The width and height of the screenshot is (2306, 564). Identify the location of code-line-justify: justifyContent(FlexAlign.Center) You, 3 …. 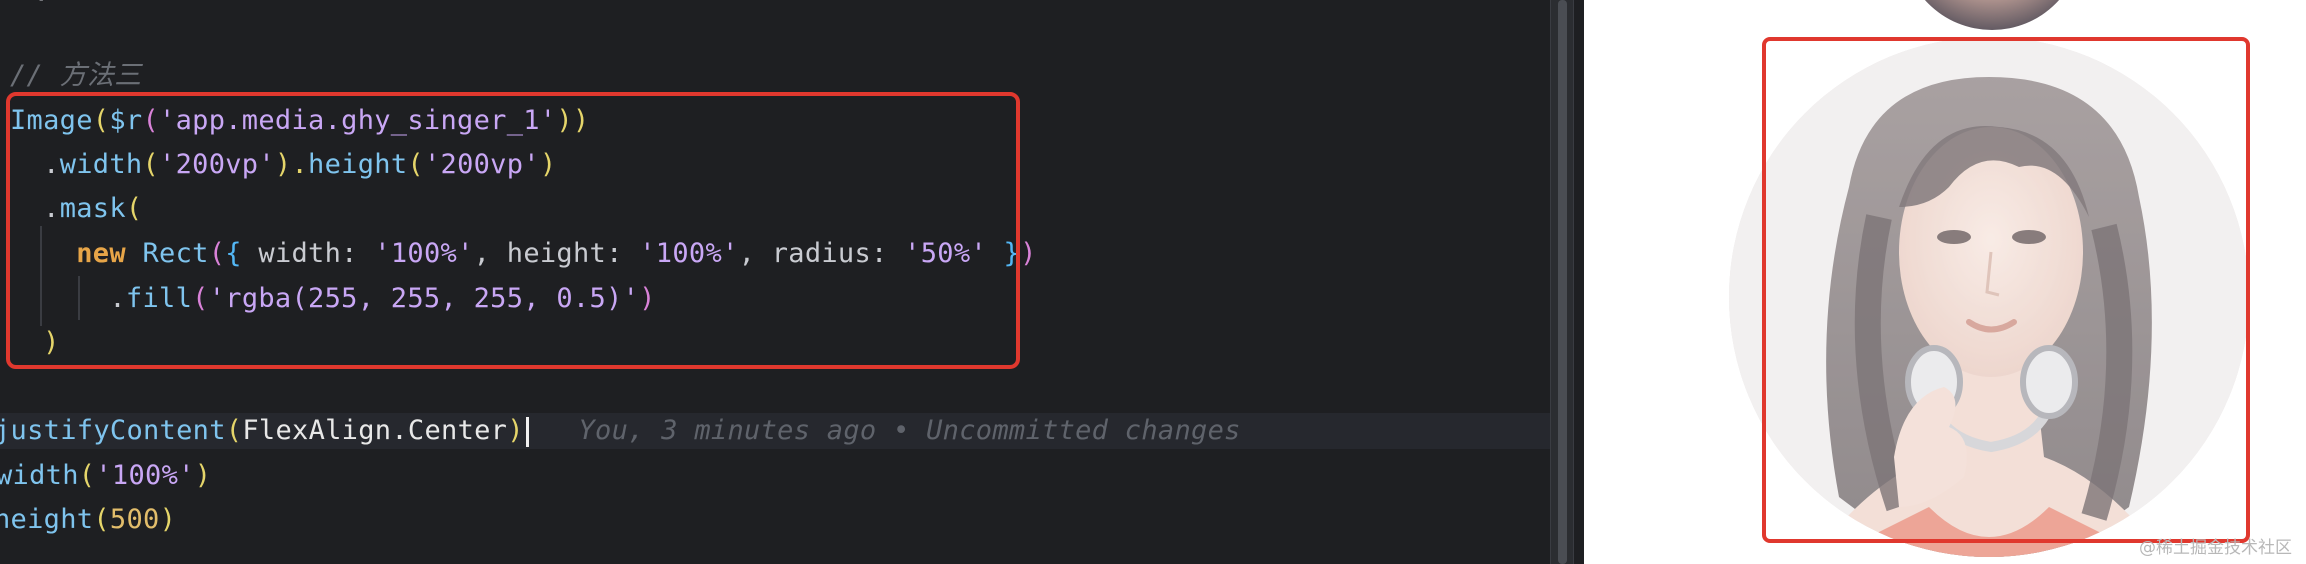
(775, 431).